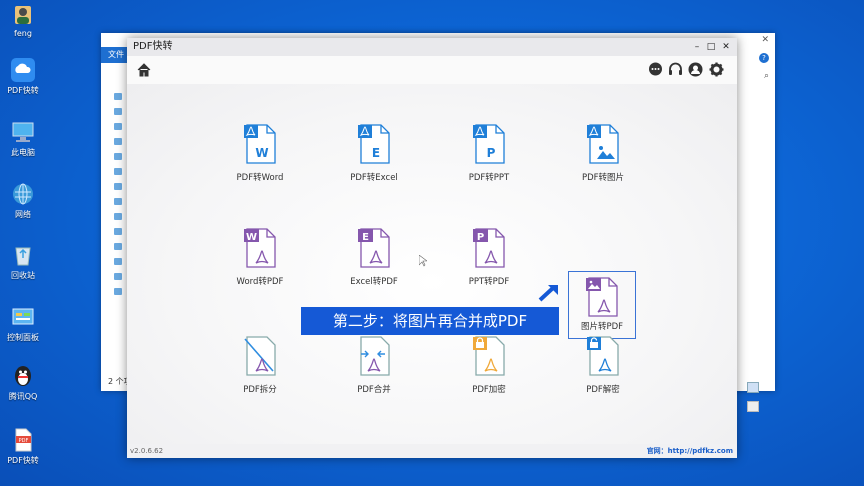 The height and width of the screenshot is (486, 864). I want to click on user-icon, so click(695, 69).